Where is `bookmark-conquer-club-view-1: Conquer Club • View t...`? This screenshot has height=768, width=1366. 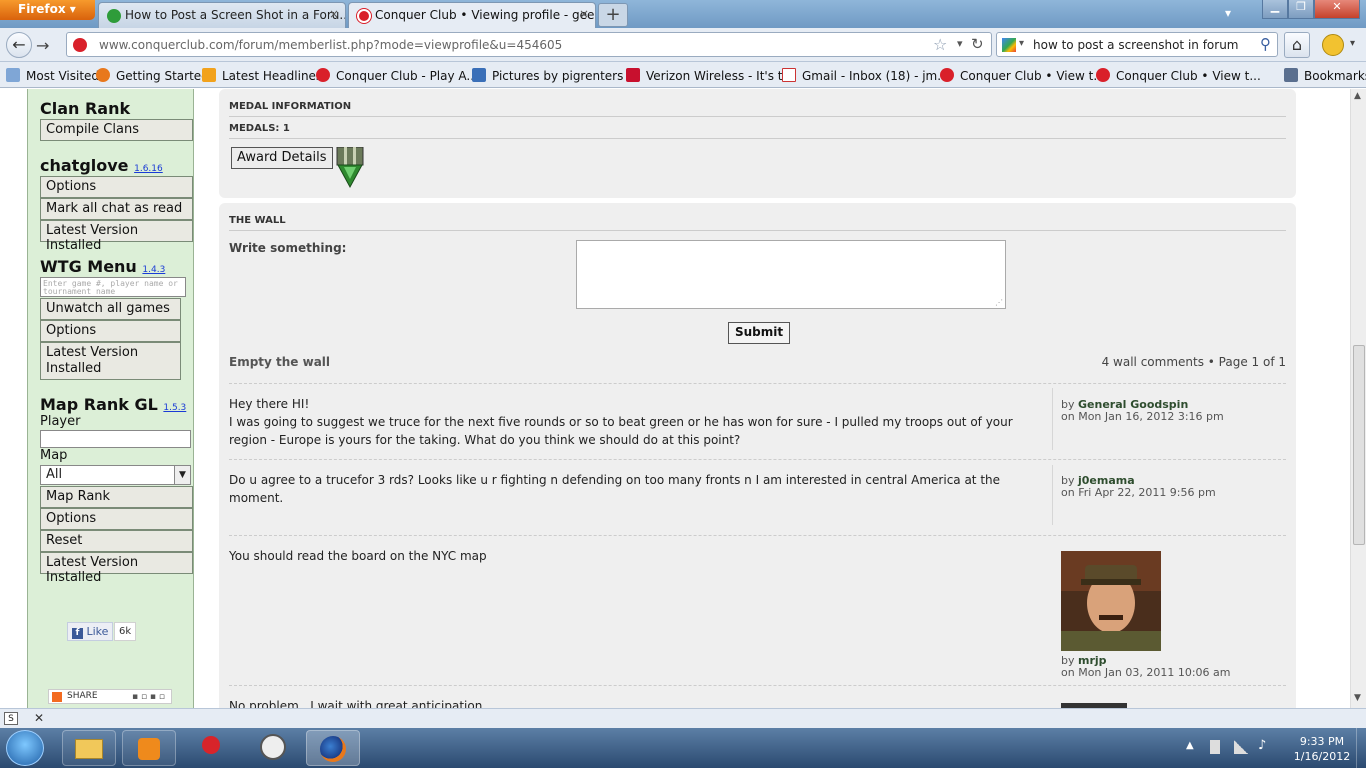 bookmark-conquer-club-view-1: Conquer Club • View t... is located at coordinates (1022, 75).